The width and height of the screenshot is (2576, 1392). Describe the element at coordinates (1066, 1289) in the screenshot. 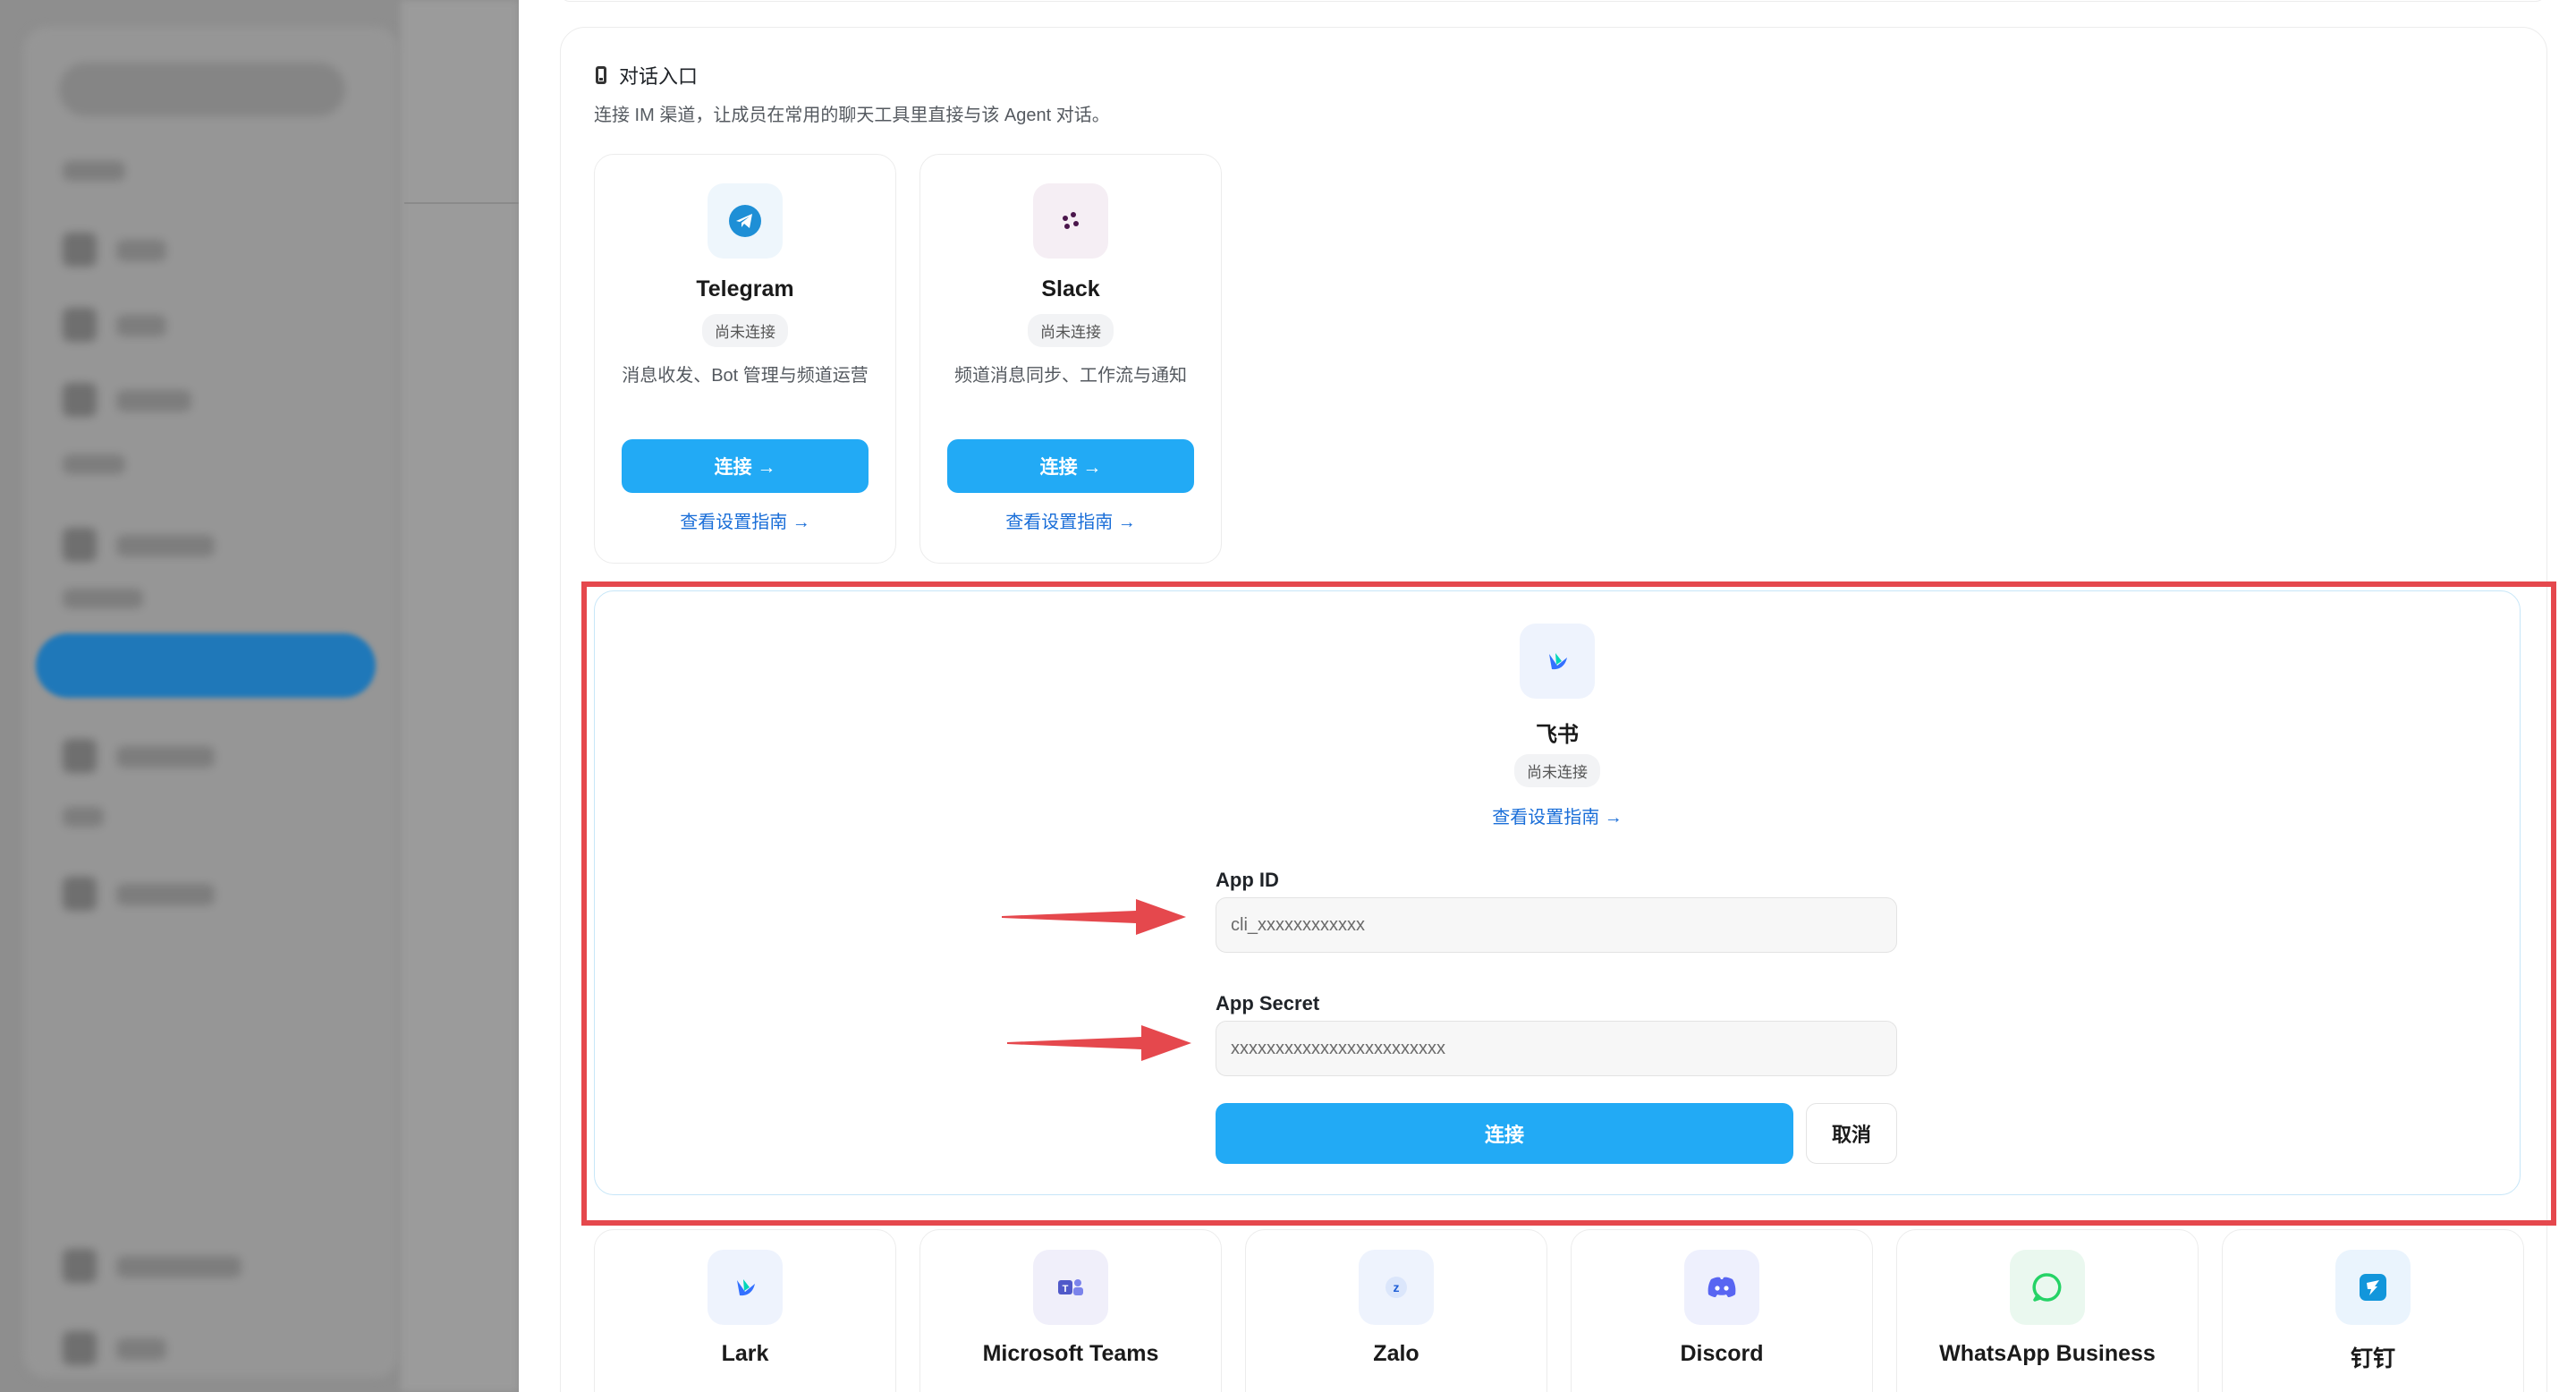

I see `svg-text: T` at that location.